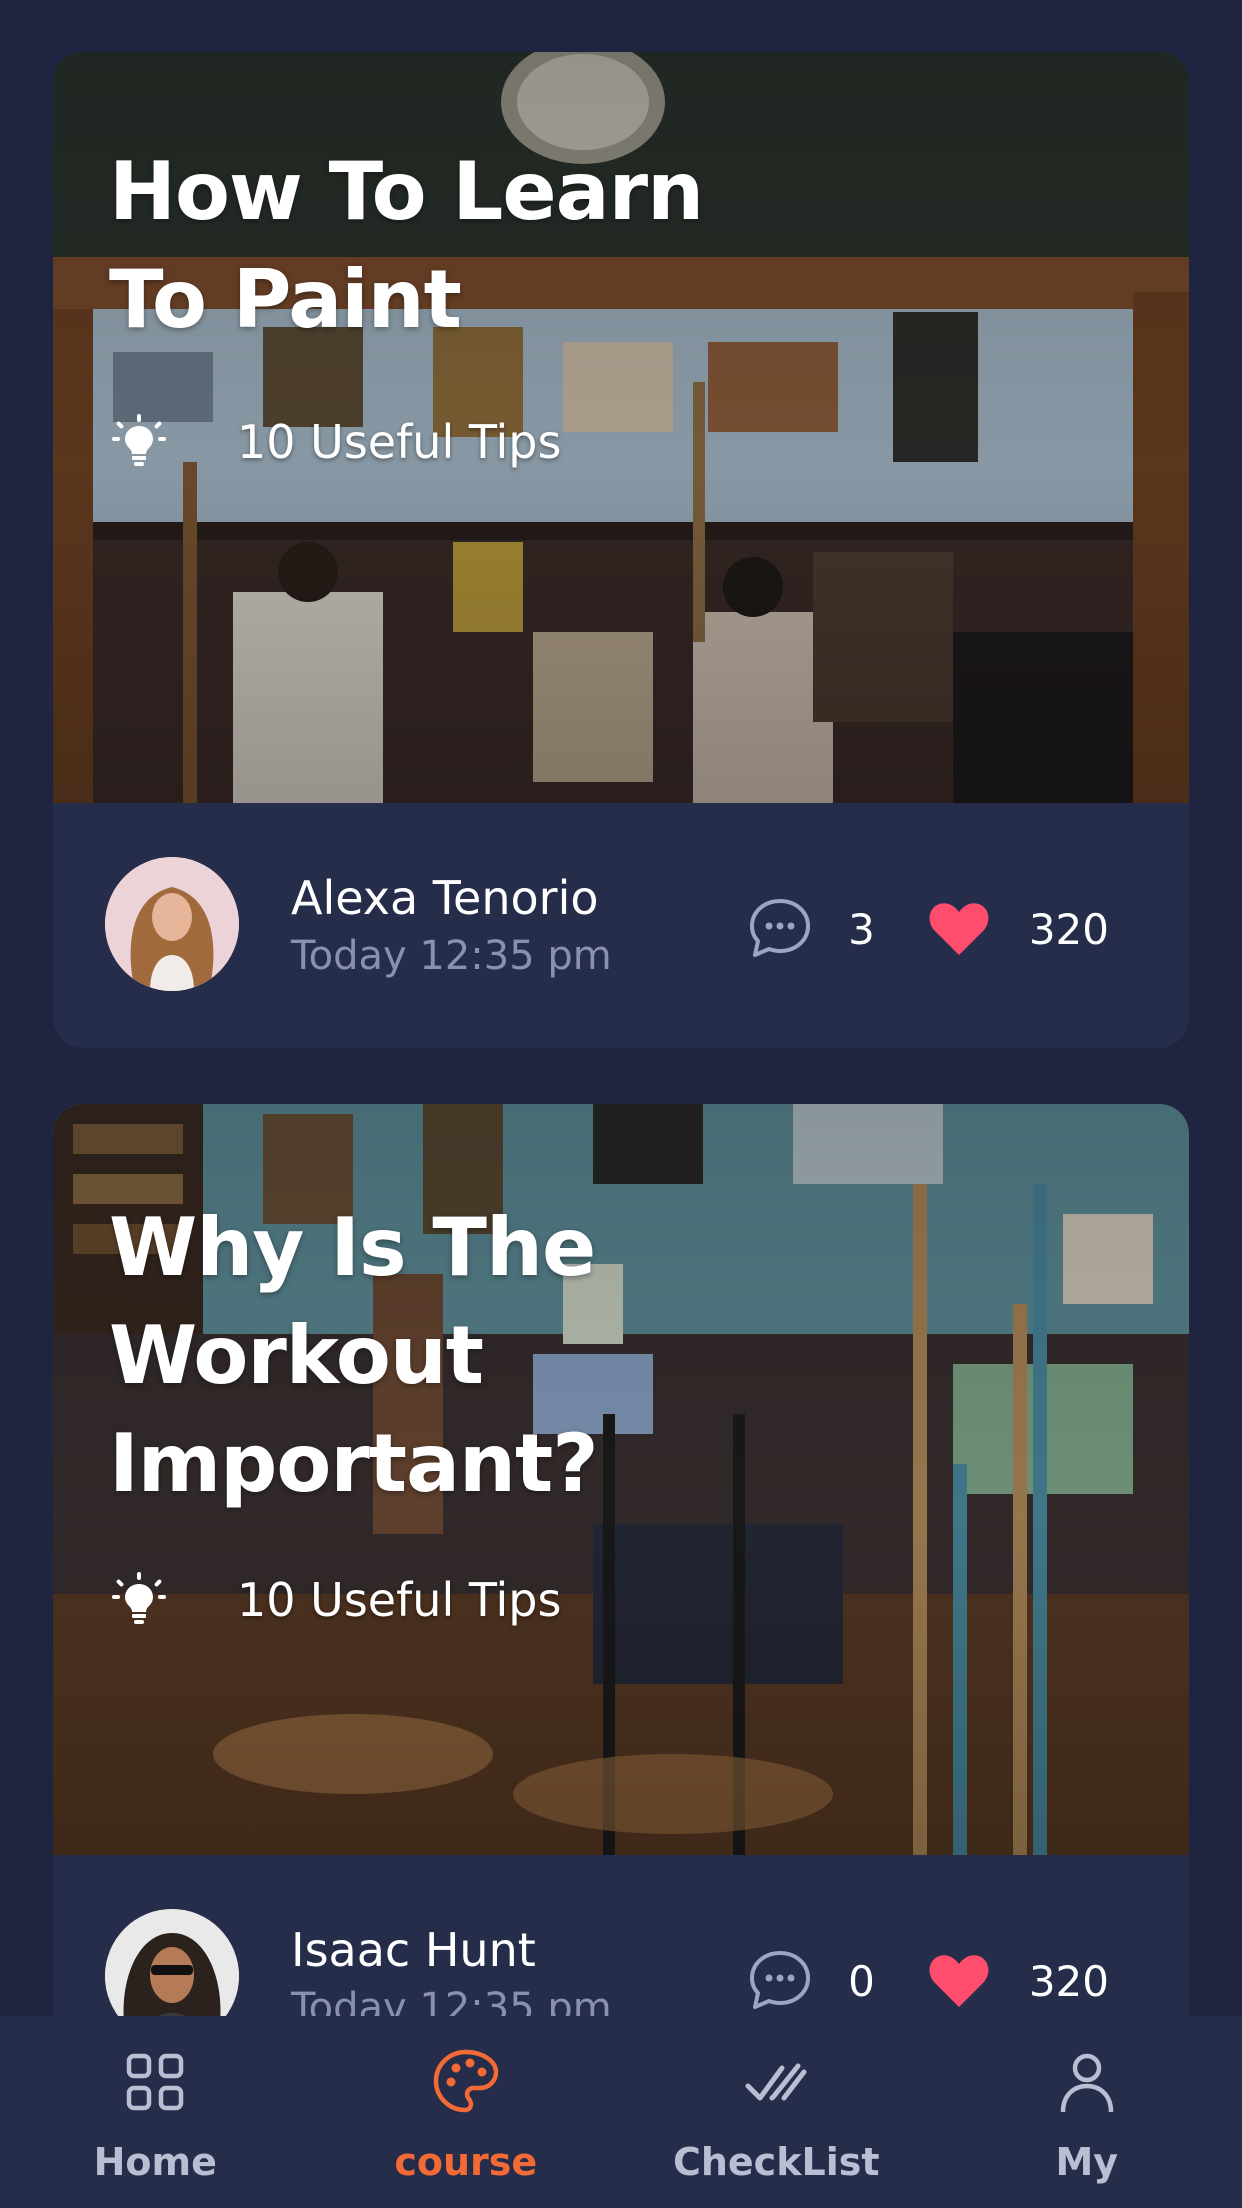  Describe the element at coordinates (621, 1935) in the screenshot. I see `post-meta: Isaac Hunt Today 12:35 pm 0 320` at that location.